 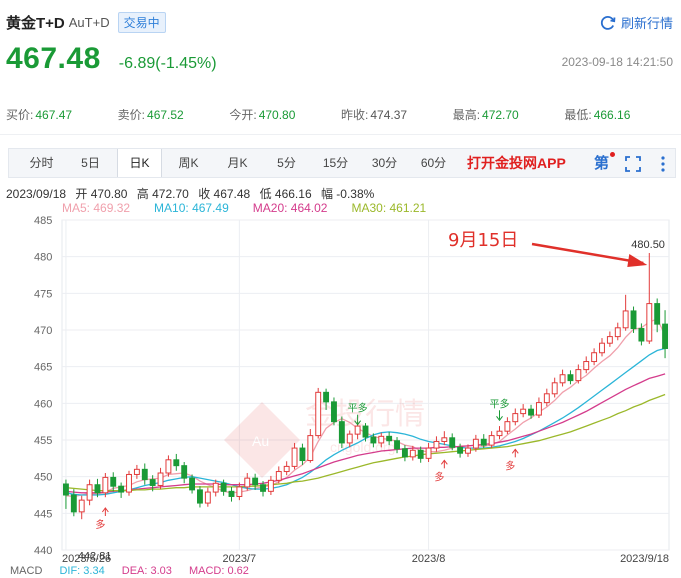 I want to click on instrument-header: 黄金T+D AuT+D 交易中, so click(x=86, y=22).